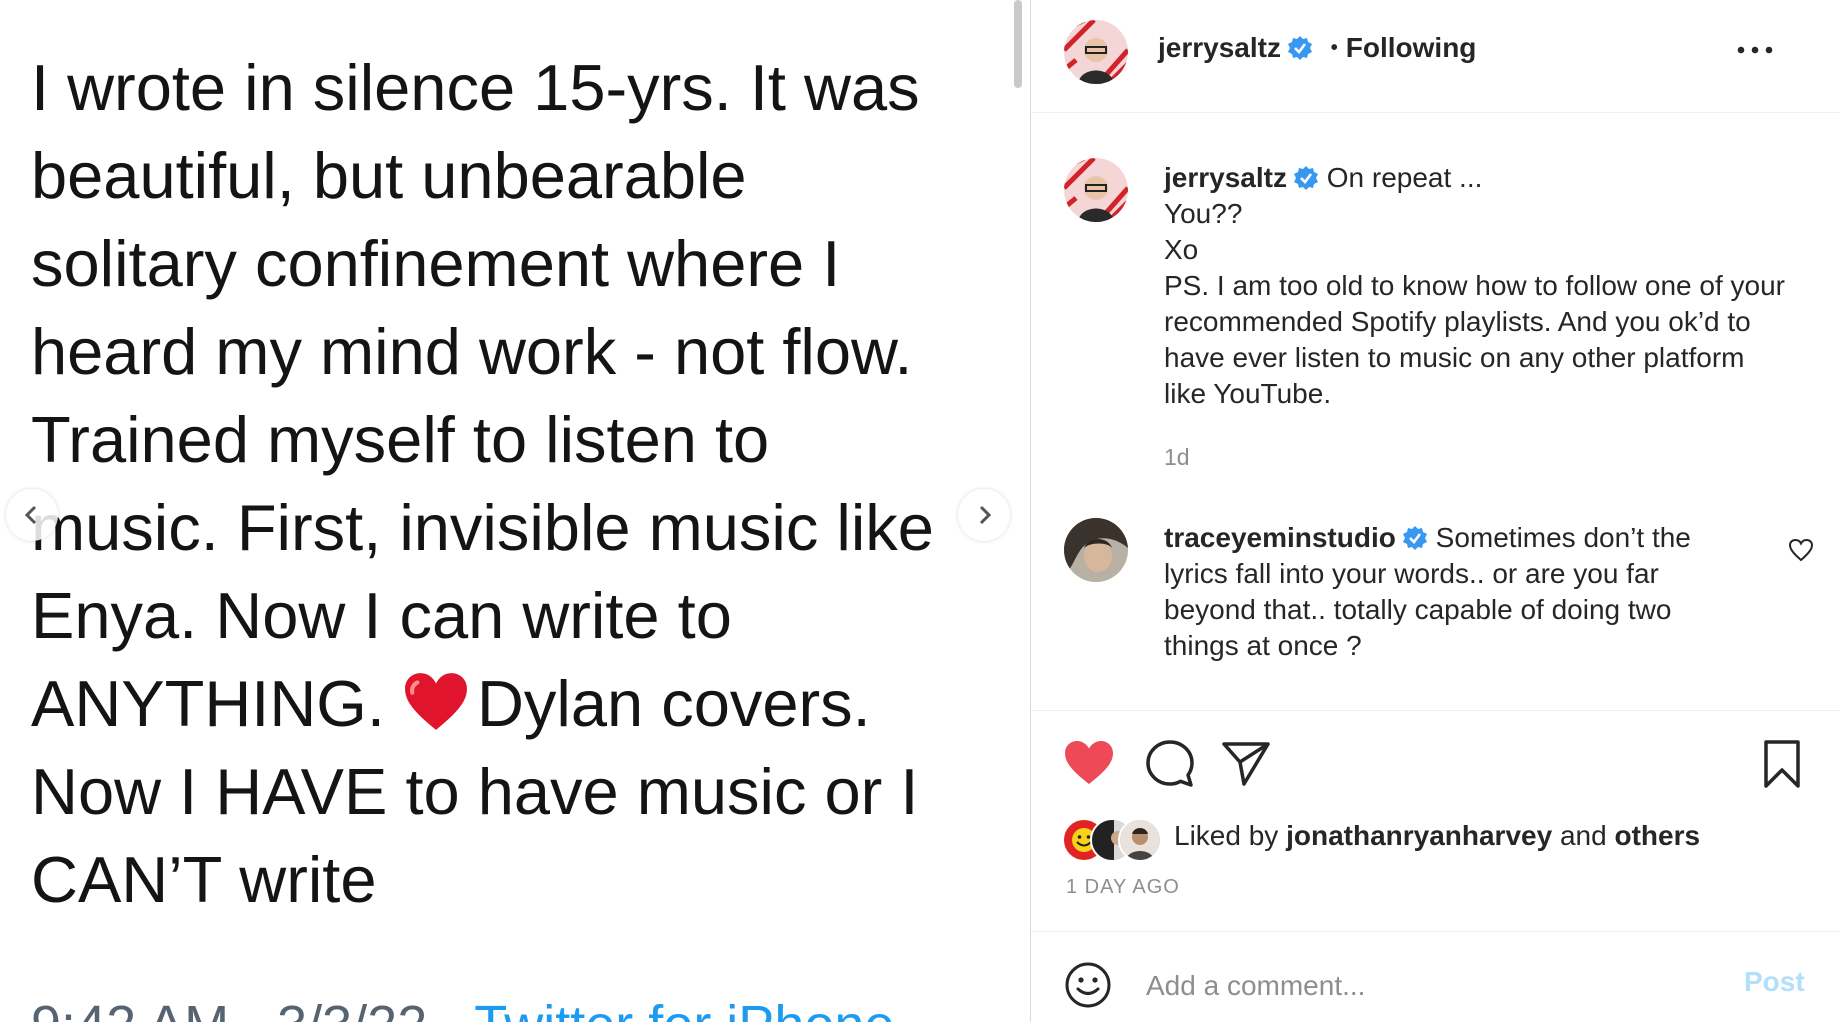  I want to click on comments-divider, so click(1435, 710).